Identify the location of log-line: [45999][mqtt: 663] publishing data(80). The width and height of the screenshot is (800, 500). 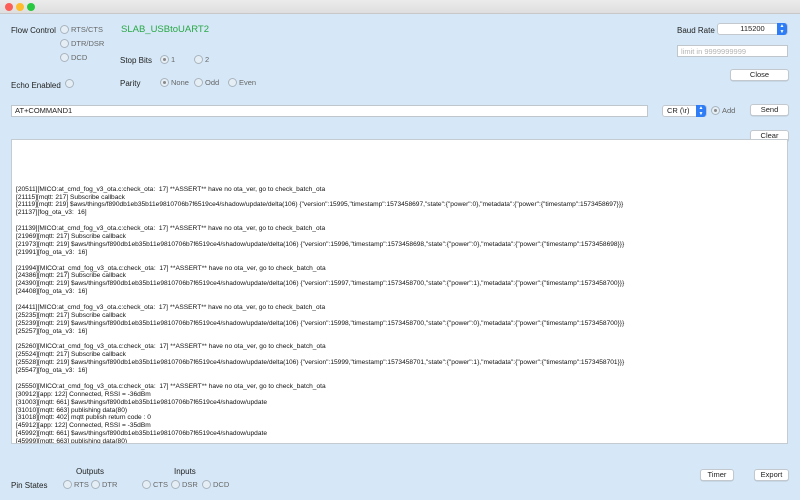
(72, 441).